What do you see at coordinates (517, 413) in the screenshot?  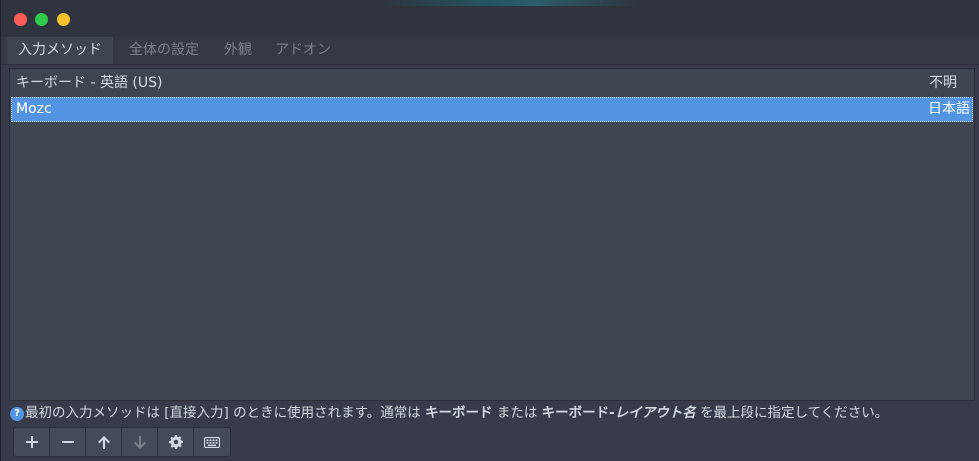 I see `hint-text-2: または` at bounding box center [517, 413].